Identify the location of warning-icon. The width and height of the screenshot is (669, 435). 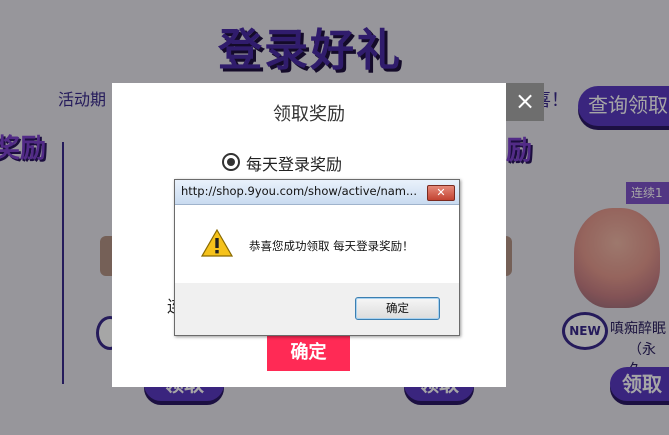
(217, 243).